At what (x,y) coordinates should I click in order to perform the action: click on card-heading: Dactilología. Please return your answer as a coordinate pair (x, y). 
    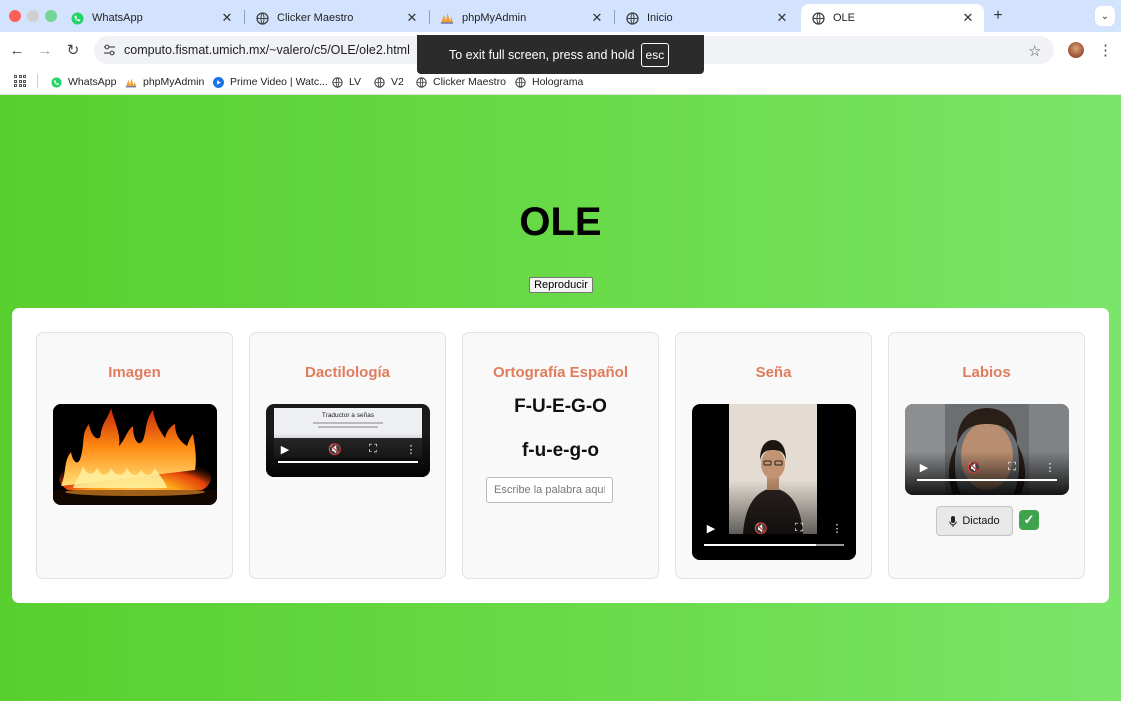
    Looking at the image, I should click on (347, 372).